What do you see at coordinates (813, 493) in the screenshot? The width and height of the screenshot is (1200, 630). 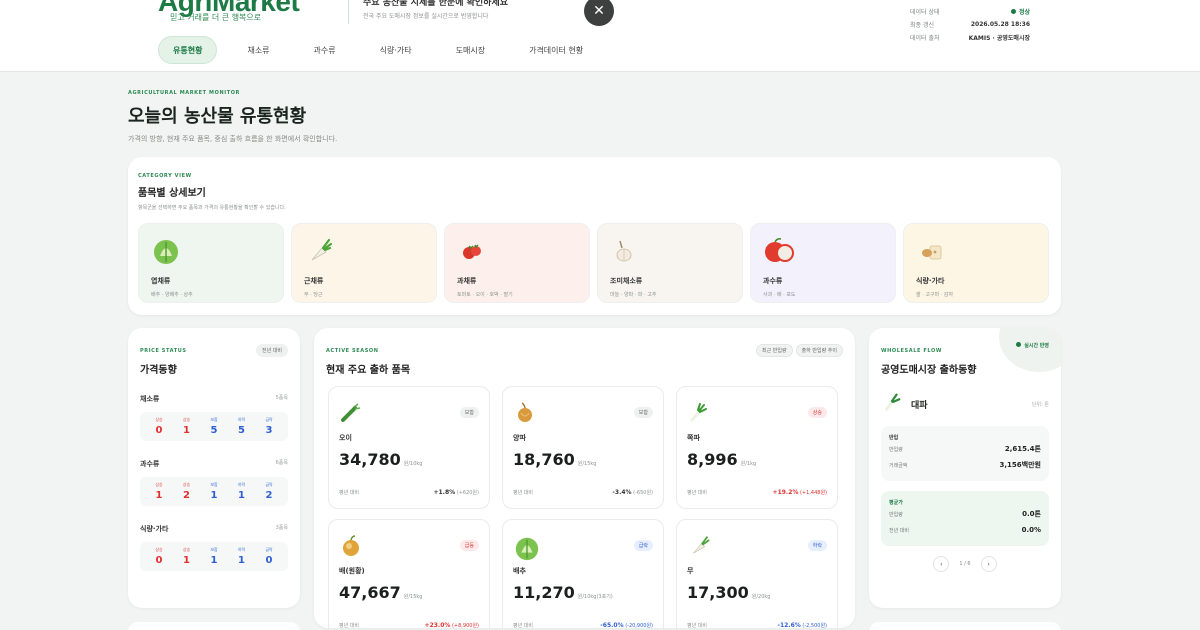 I see `item-change-note: (+1,448원)` at bounding box center [813, 493].